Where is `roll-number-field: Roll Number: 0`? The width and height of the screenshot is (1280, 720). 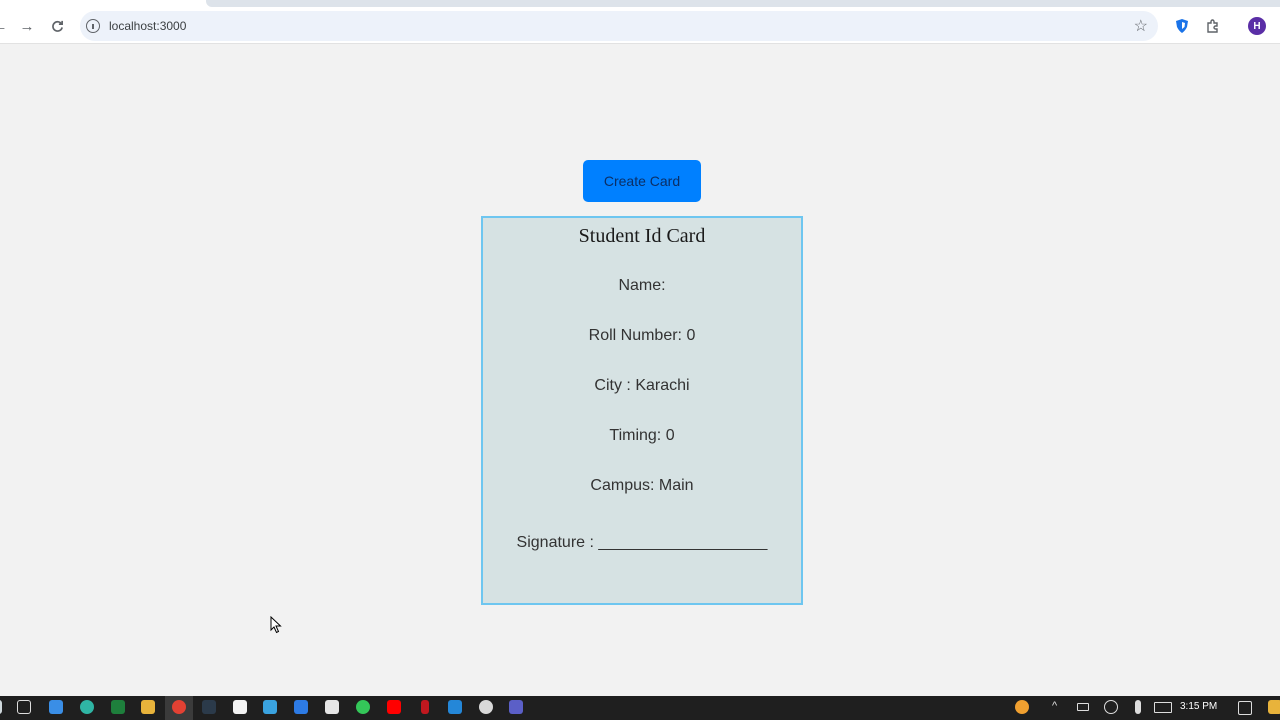
roll-number-field: Roll Number: 0 is located at coordinates (642, 336).